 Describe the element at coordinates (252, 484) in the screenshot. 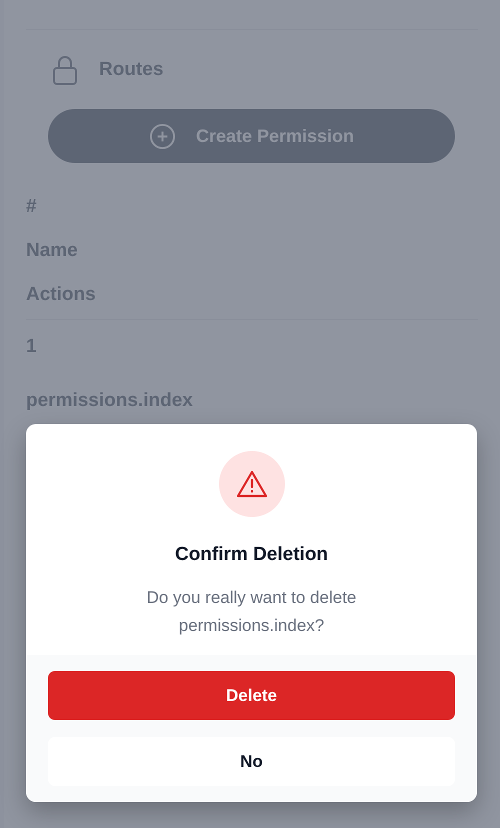

I see `warning-icon` at that location.